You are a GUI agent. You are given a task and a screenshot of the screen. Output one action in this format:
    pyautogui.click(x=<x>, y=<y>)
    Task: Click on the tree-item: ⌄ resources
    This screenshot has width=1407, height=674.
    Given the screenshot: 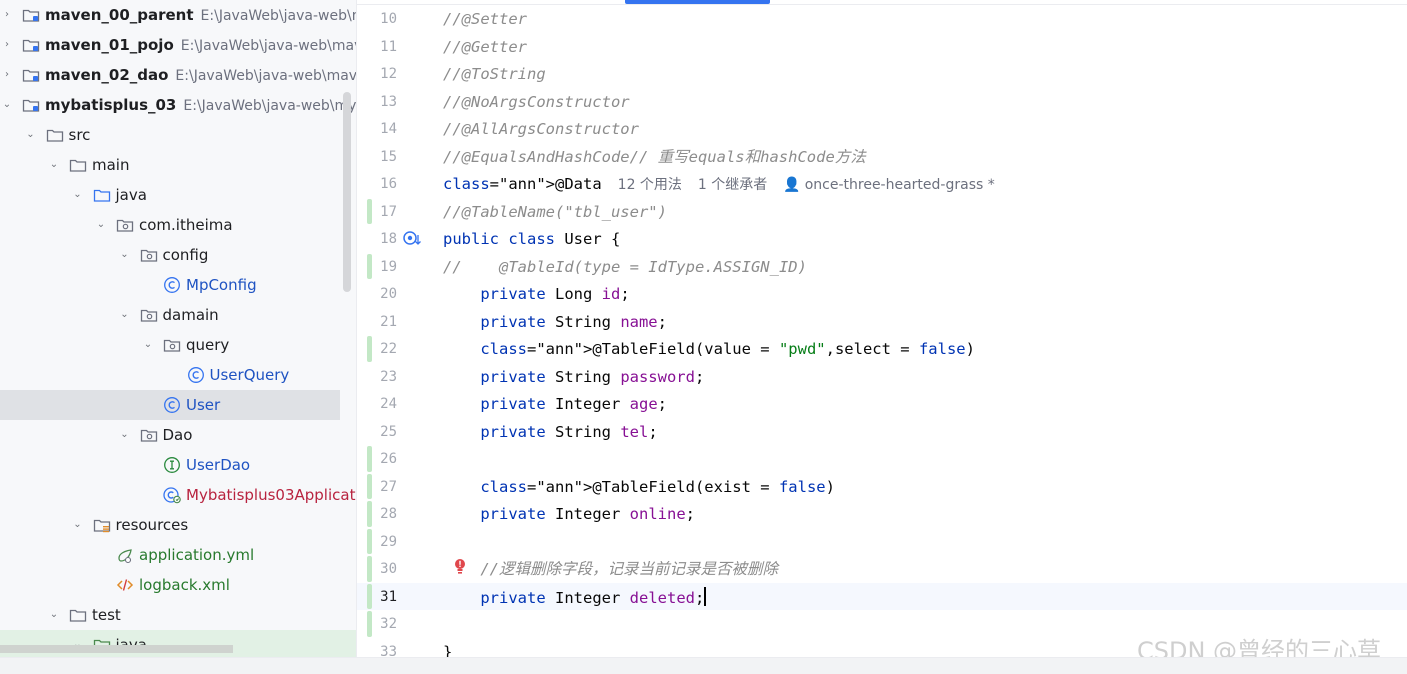 What is the action you would take?
    pyautogui.click(x=178, y=525)
    